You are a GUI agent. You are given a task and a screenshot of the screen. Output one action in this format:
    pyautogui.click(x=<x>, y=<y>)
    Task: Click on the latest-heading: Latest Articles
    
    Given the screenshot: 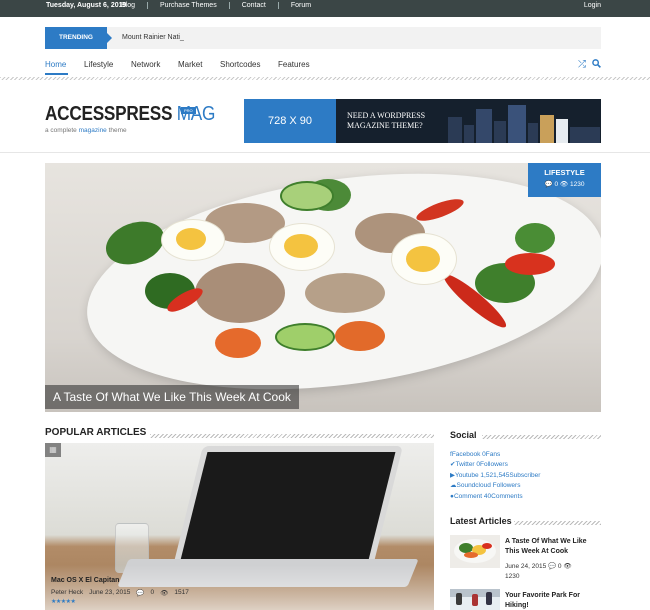 What is the action you would take?
    pyautogui.click(x=481, y=521)
    